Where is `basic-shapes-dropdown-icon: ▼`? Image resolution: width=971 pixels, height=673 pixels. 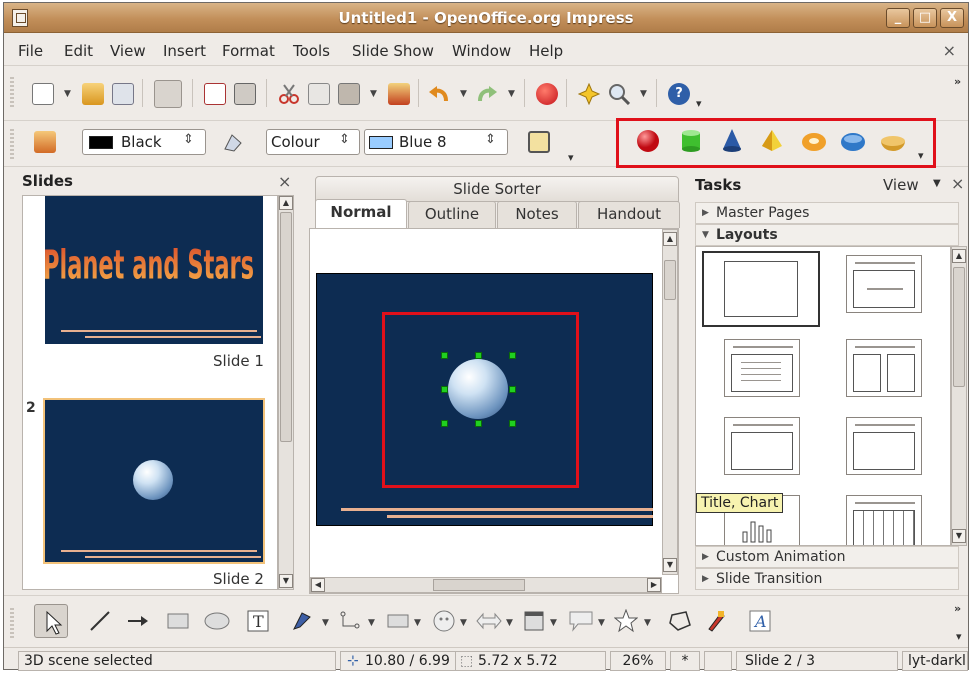
basic-shapes-dropdown-icon: ▼ is located at coordinates (417, 623).